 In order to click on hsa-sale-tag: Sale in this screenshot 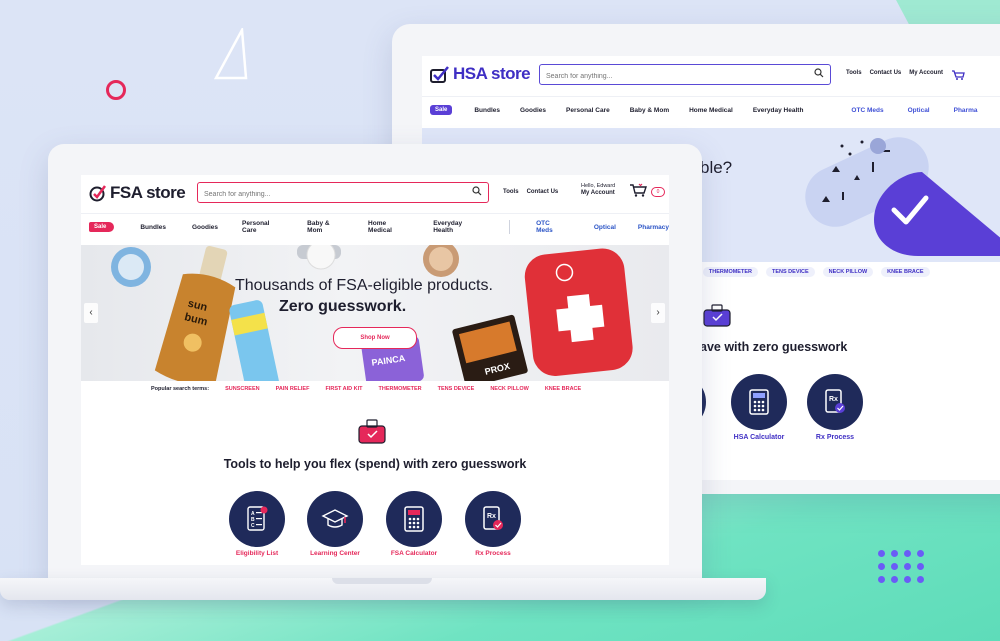, I will do `click(441, 110)`.